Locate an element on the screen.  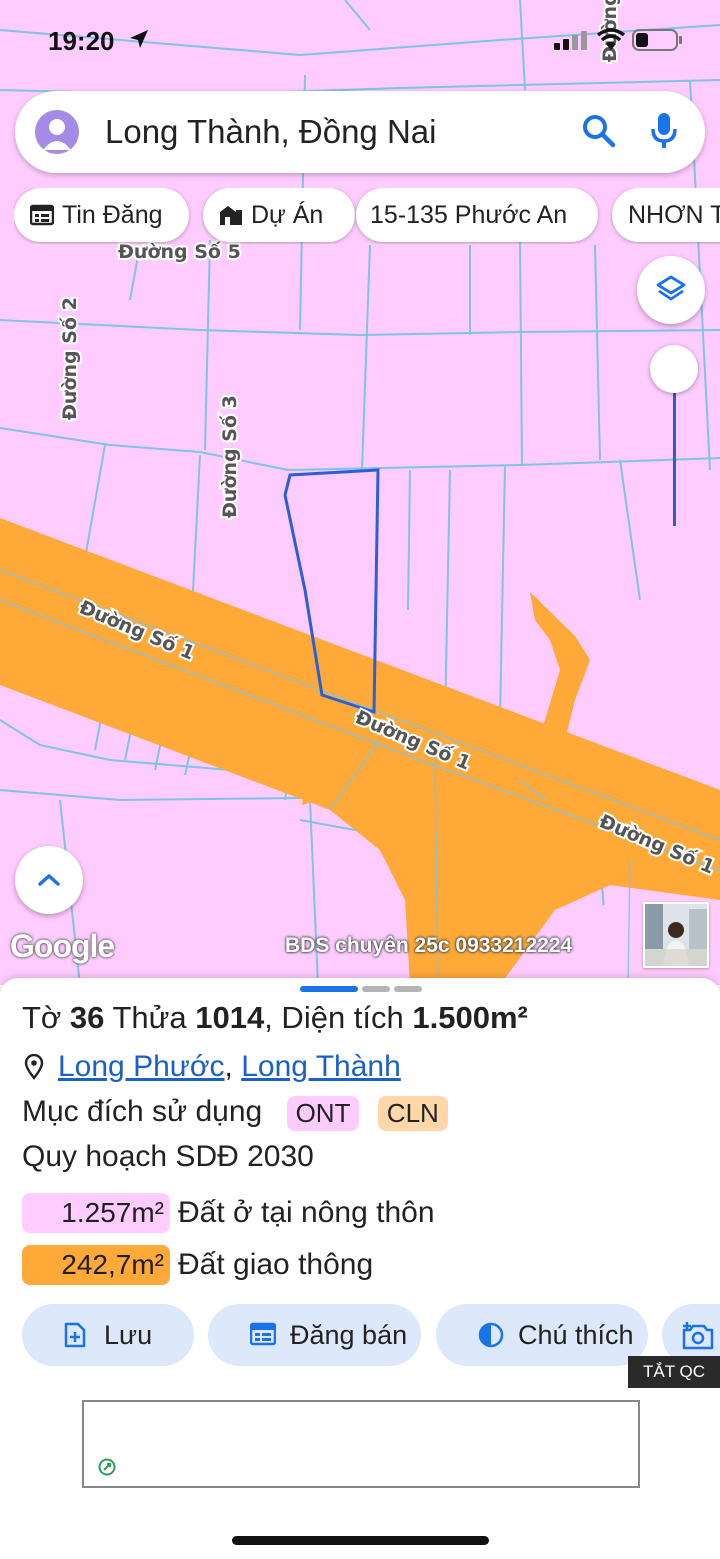
newspaper-icon is located at coordinates (263, 1337).